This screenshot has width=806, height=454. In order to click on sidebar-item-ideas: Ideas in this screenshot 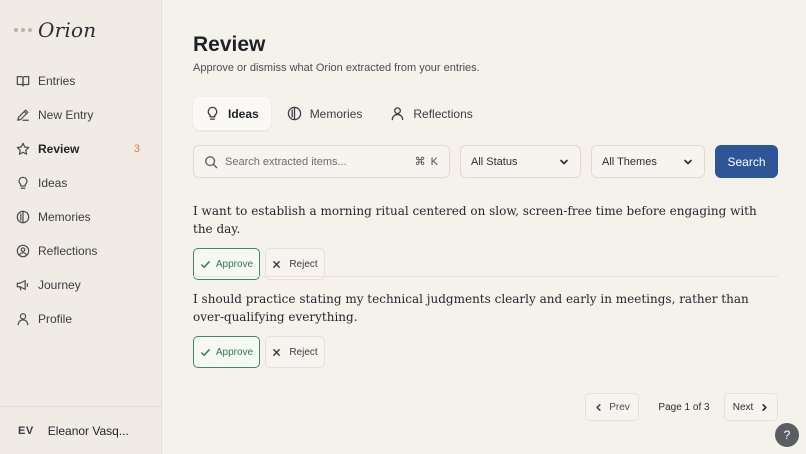, I will do `click(80, 183)`.